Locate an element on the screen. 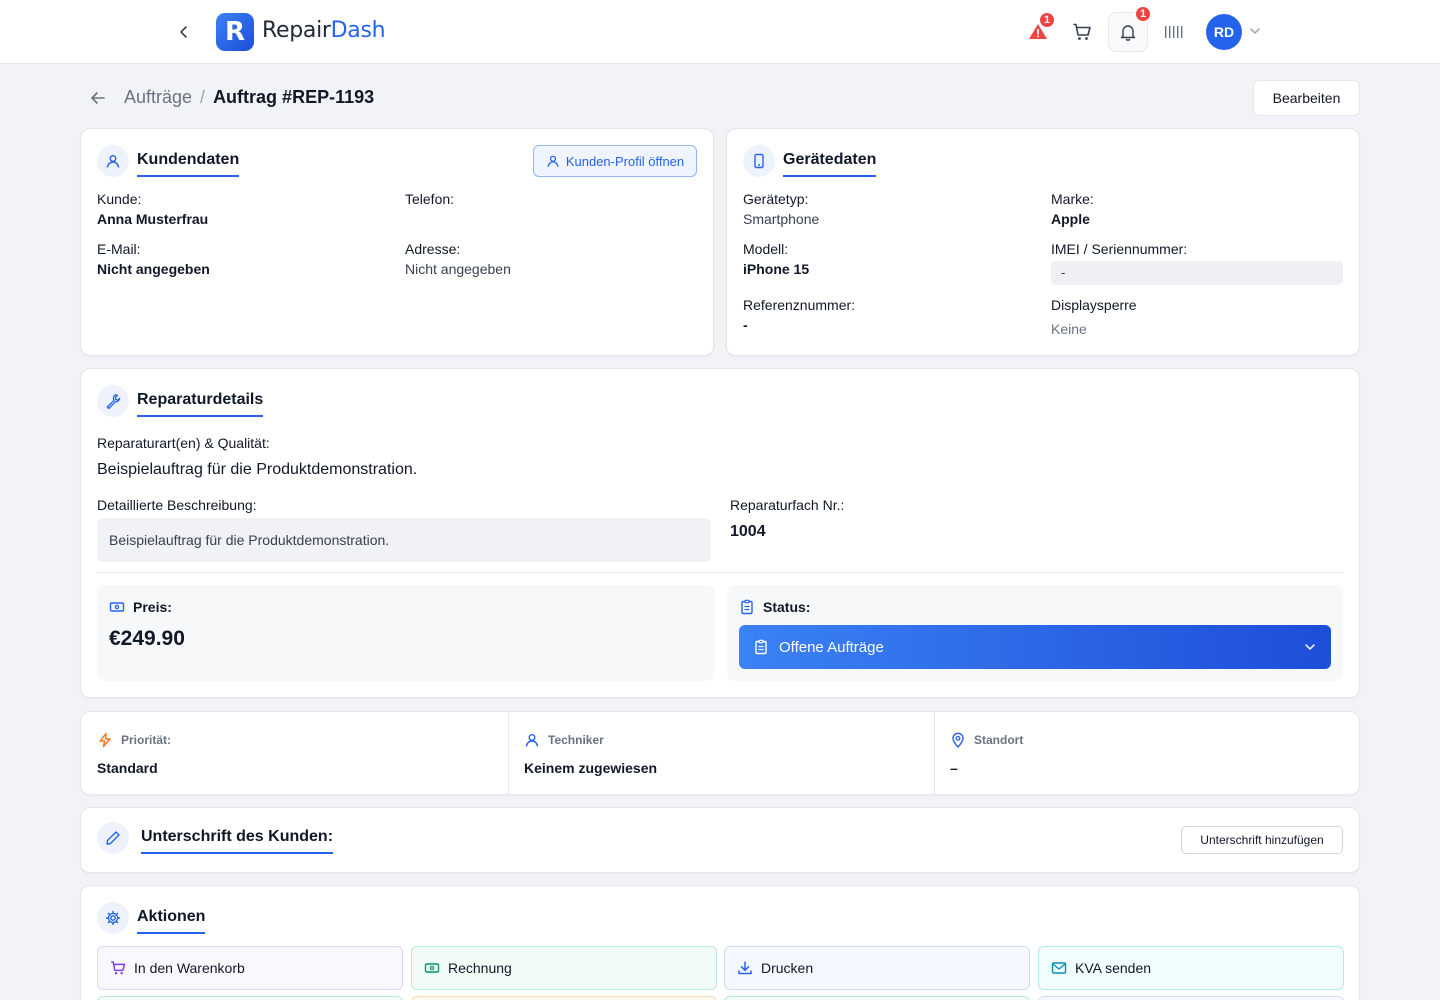 This screenshot has height=1000, width=1440. logo-letter: R is located at coordinates (235, 32).